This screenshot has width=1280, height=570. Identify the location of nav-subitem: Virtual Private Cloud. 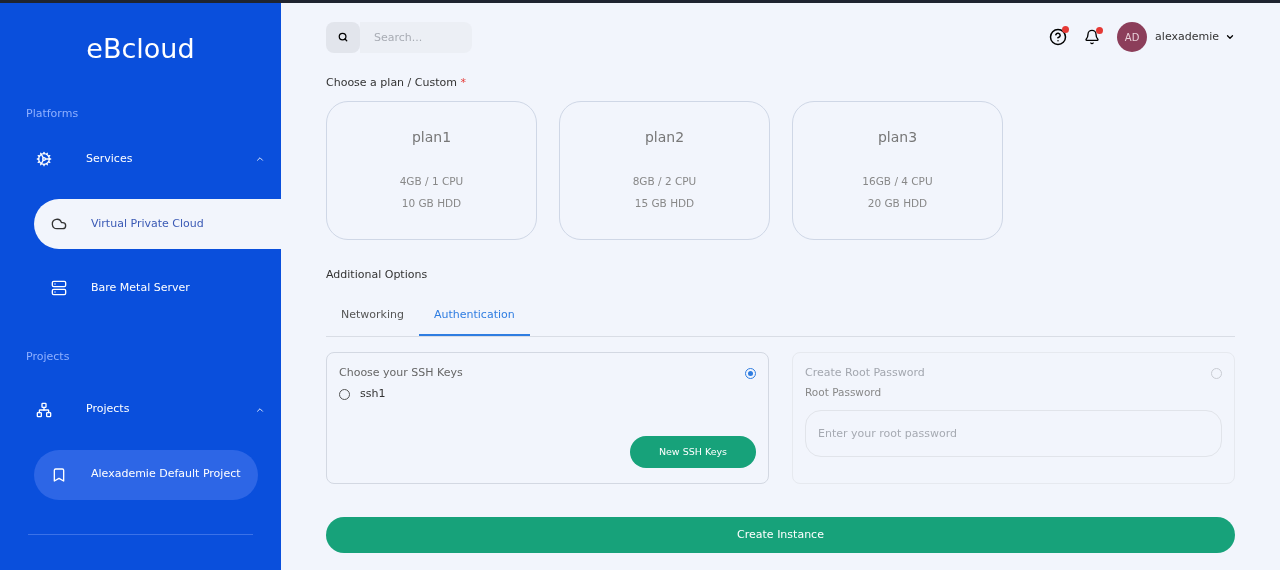
(157, 224).